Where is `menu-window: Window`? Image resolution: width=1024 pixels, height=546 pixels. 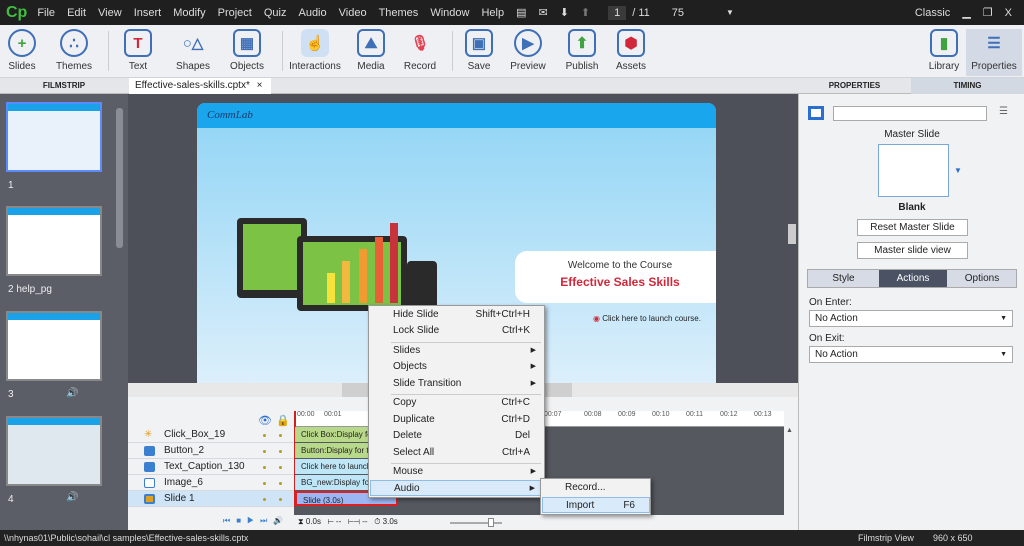
menu-window: Window is located at coordinates (449, 13).